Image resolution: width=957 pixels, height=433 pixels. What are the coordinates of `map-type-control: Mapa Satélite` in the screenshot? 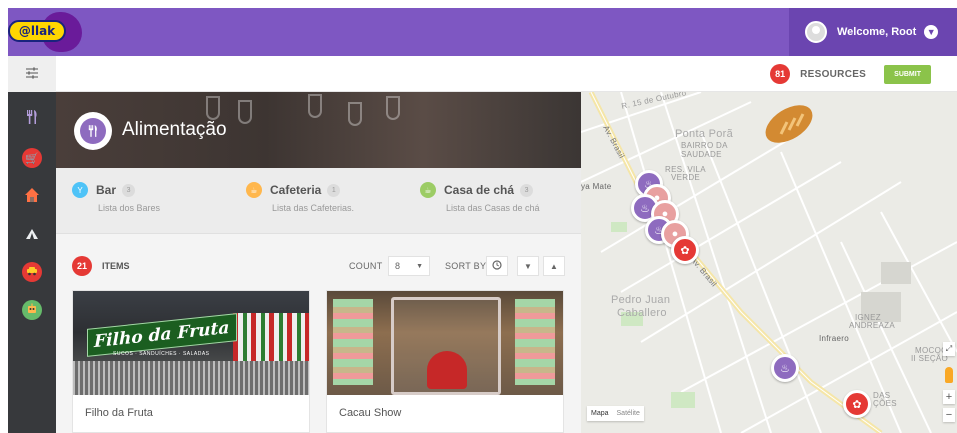 It's located at (615, 413).